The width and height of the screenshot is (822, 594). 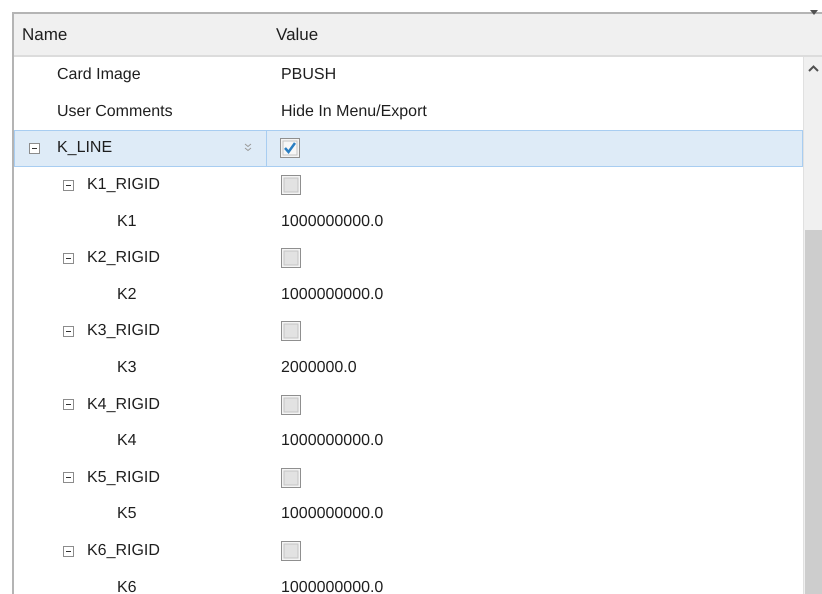 I want to click on dropdown-arrow-icon, so click(x=814, y=12).